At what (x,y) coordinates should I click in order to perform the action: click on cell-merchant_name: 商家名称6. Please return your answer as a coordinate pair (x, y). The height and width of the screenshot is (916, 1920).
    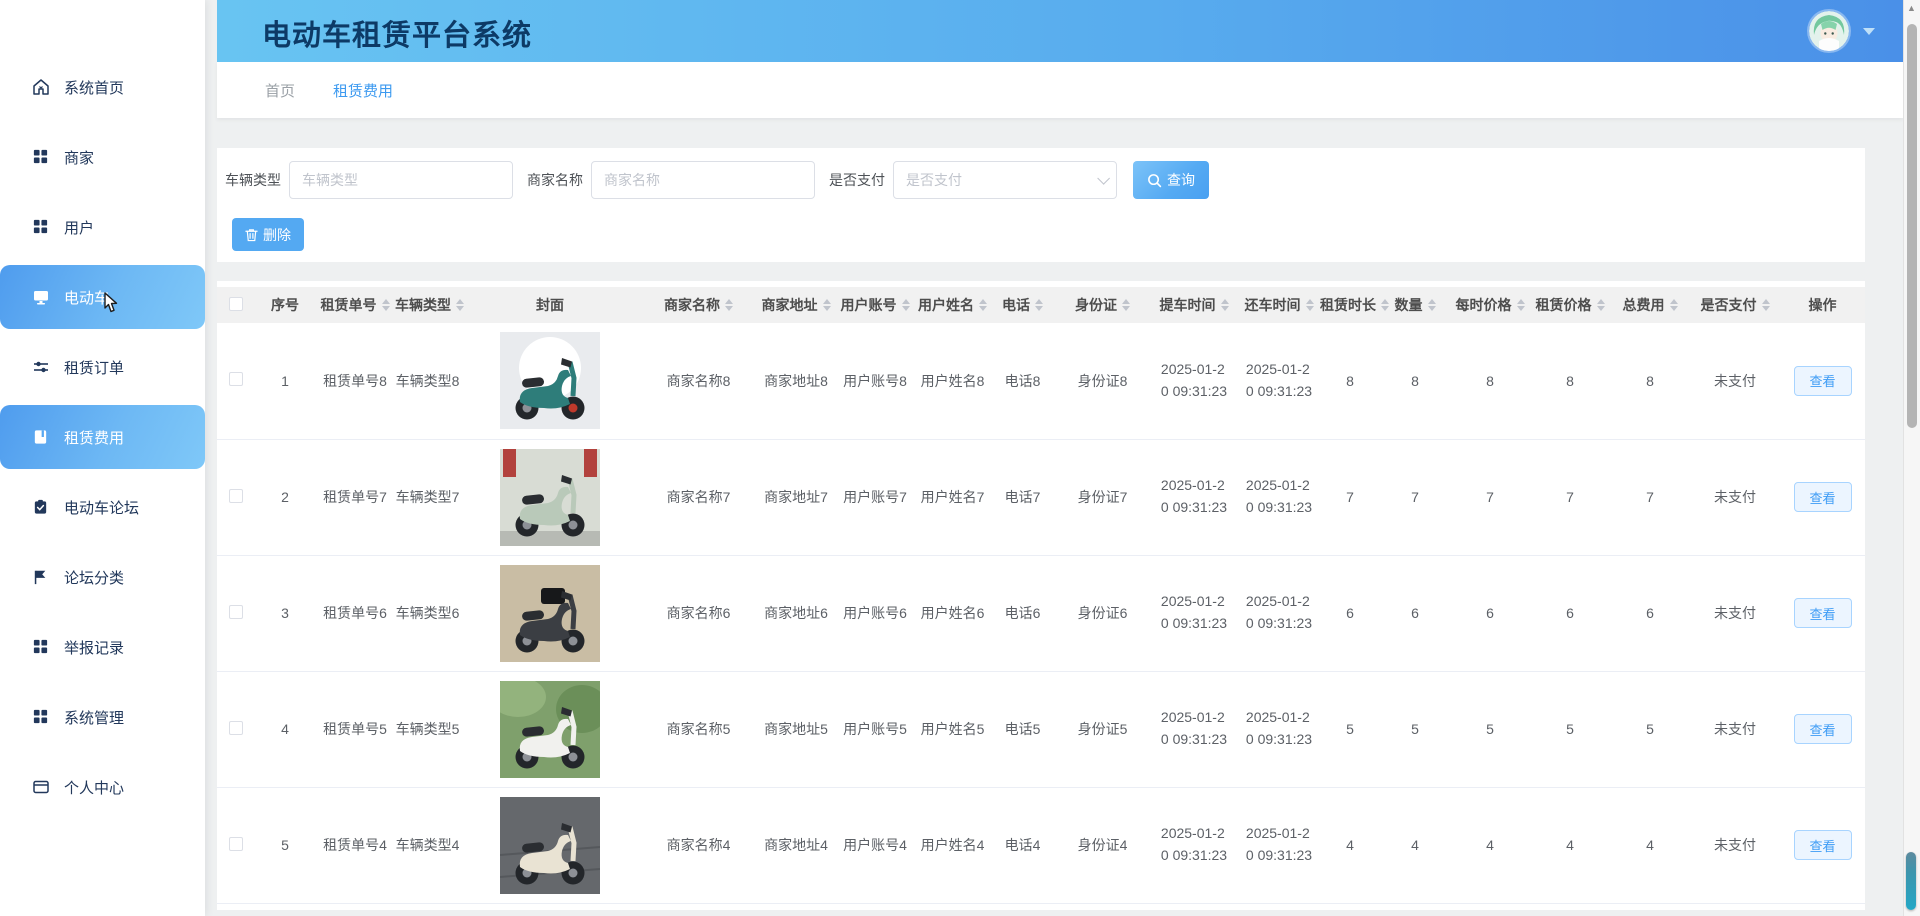
    Looking at the image, I should click on (698, 613).